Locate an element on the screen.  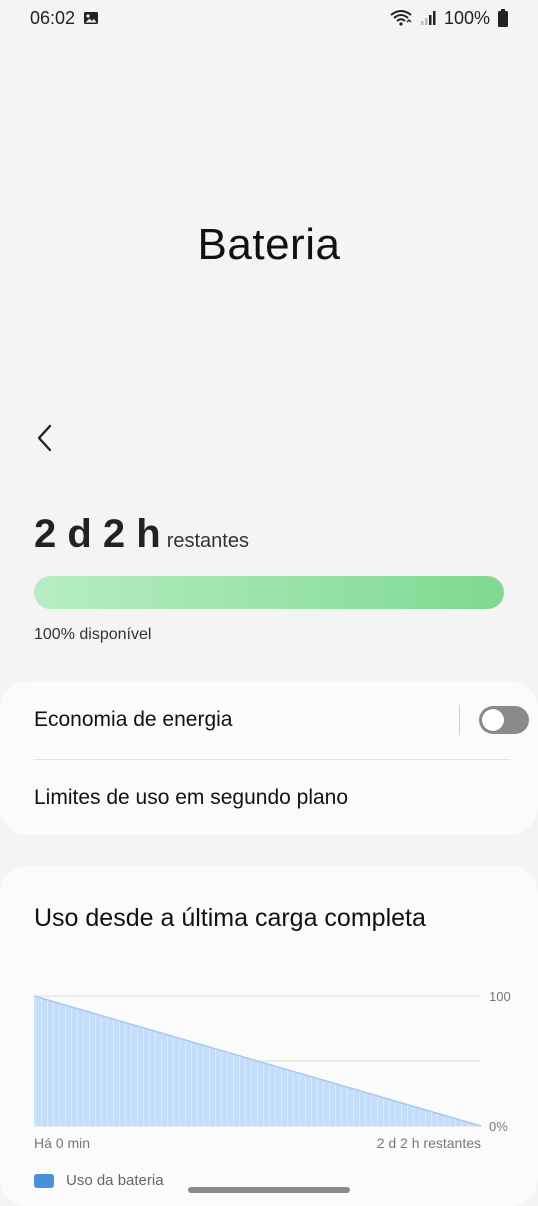
toggle-knob is located at coordinates (493, 720).